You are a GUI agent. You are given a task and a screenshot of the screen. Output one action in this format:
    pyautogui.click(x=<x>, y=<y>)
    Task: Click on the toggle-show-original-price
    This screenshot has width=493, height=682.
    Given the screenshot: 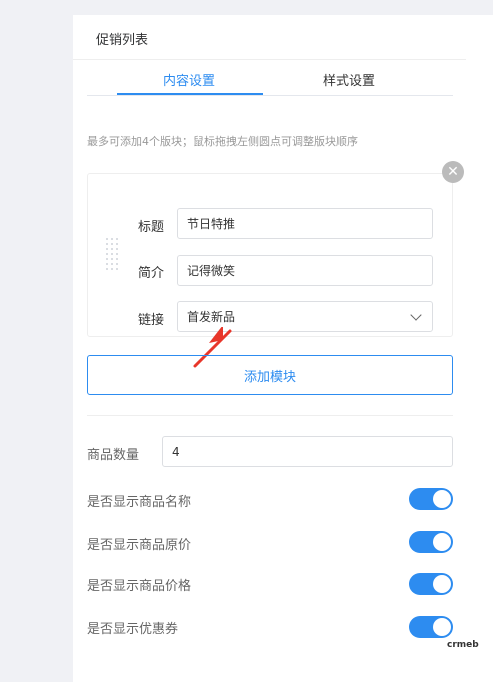 What is the action you would take?
    pyautogui.click(x=431, y=542)
    